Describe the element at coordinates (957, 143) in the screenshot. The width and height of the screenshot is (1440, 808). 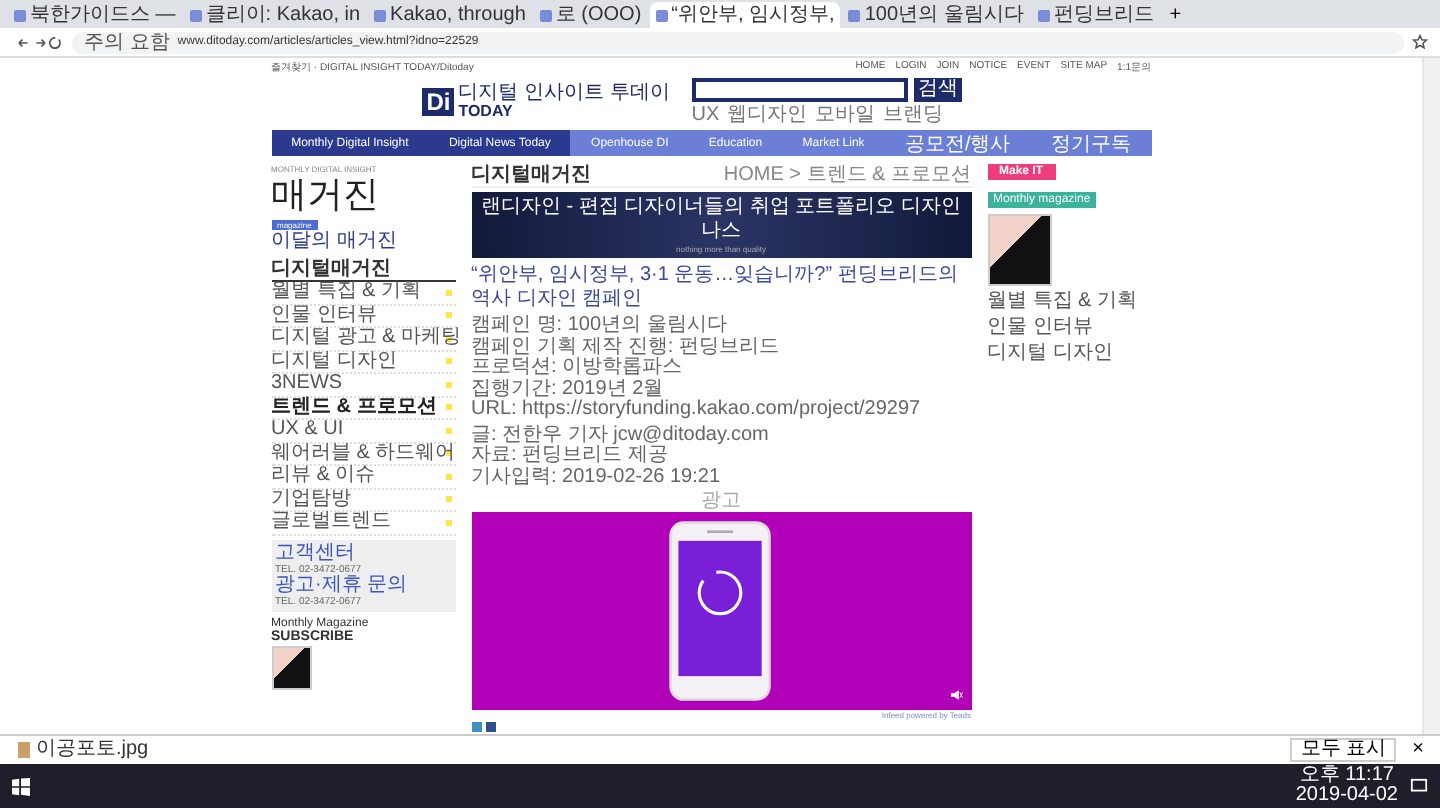
I see `nav-tab: 공모전/행사` at that location.